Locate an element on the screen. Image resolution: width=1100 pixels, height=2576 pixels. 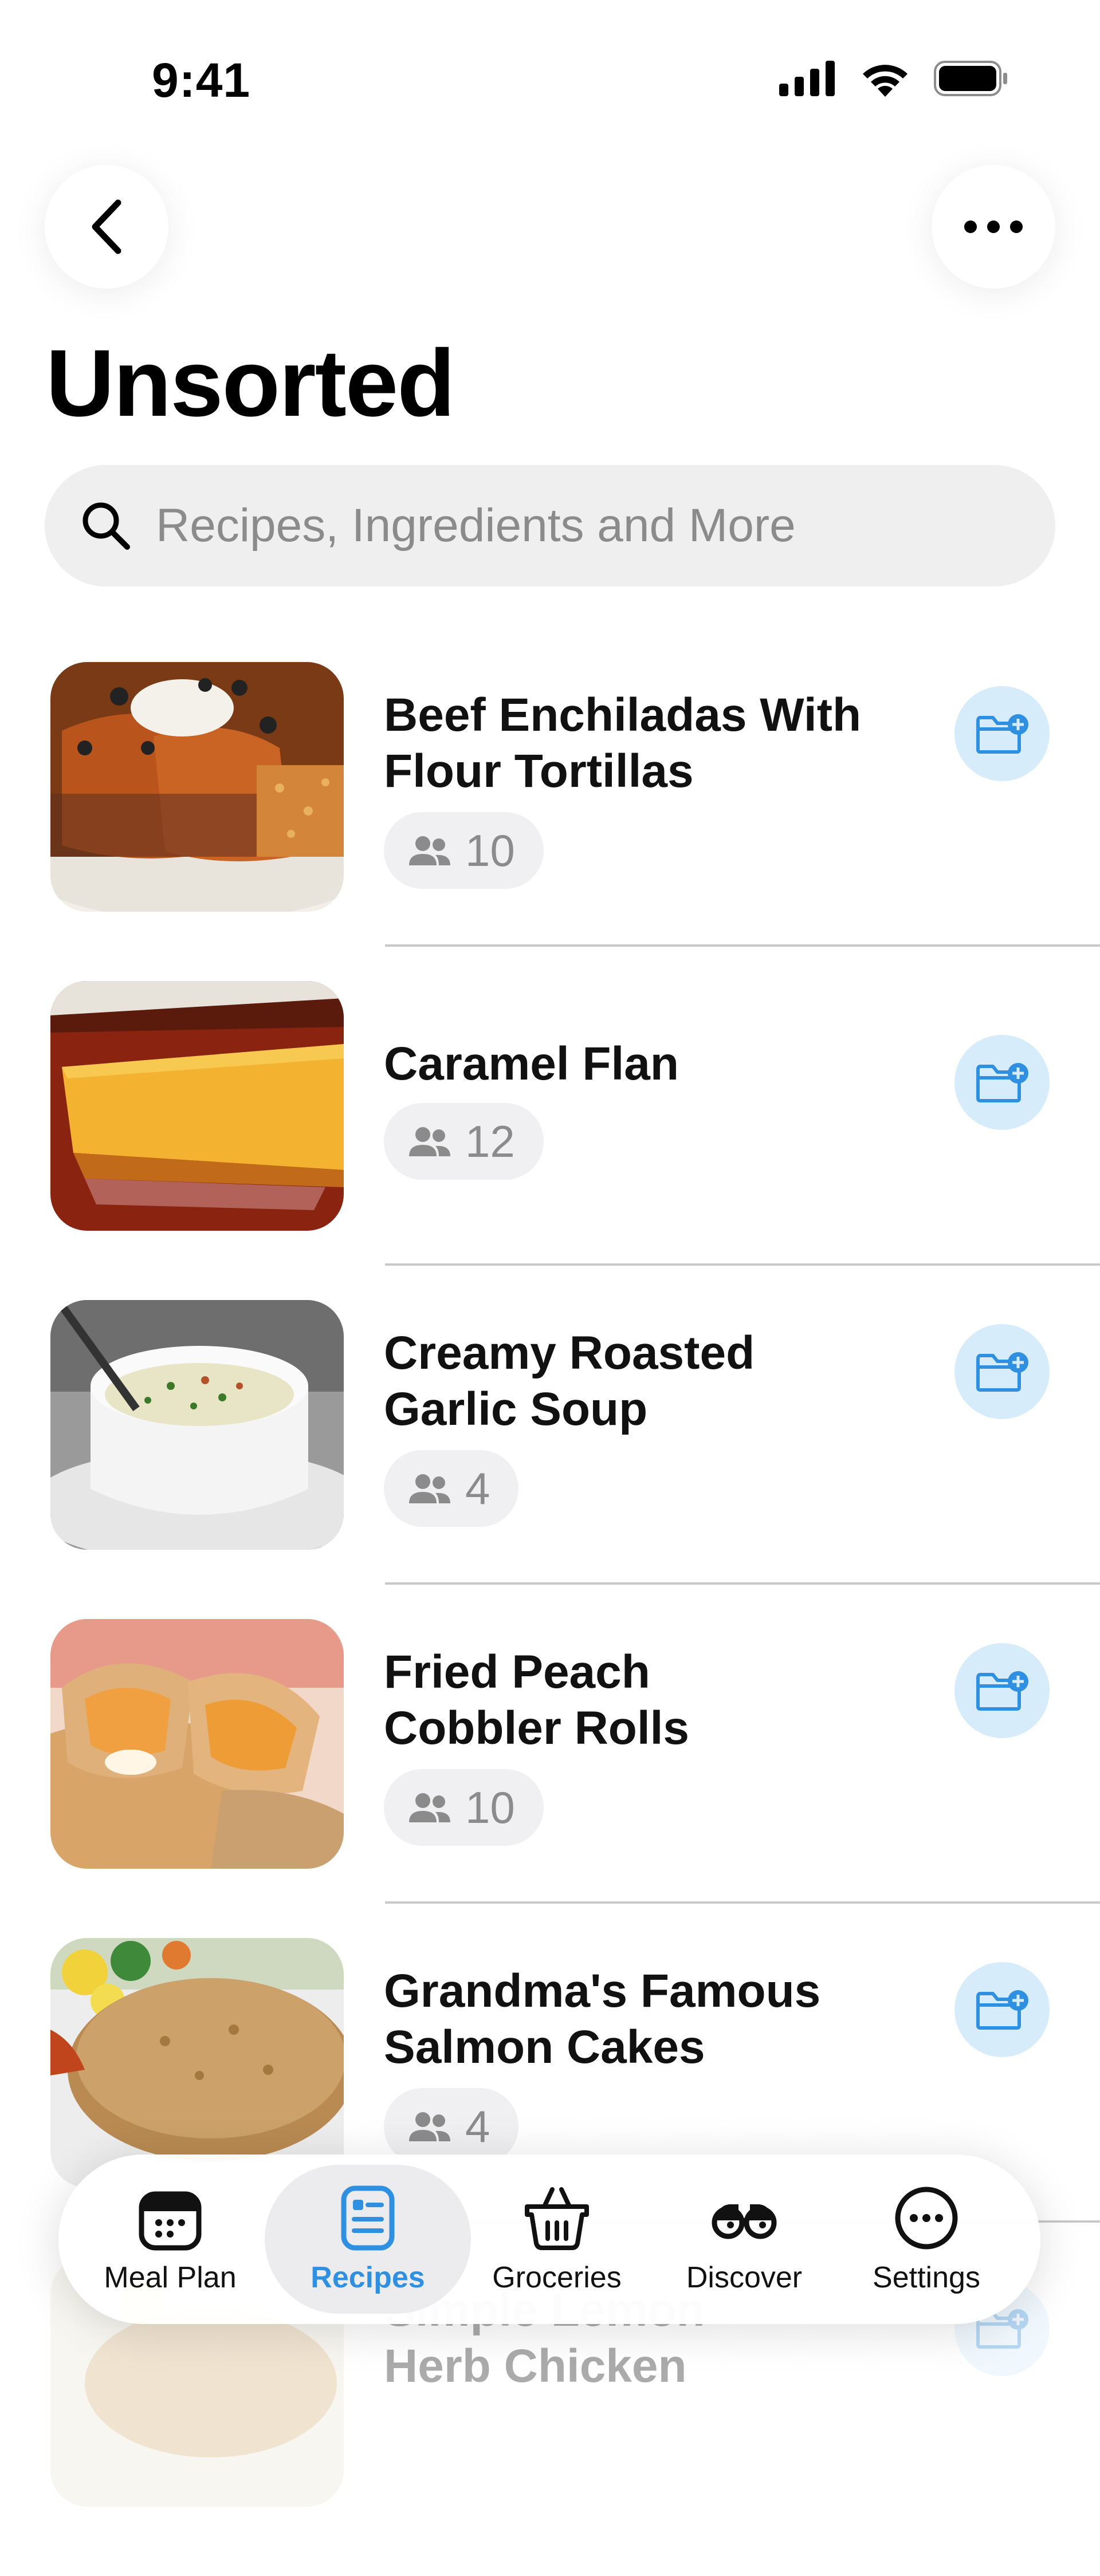
recipe-row: Creamy Roasted Garlic Soup 4 is located at coordinates (550, 1460).